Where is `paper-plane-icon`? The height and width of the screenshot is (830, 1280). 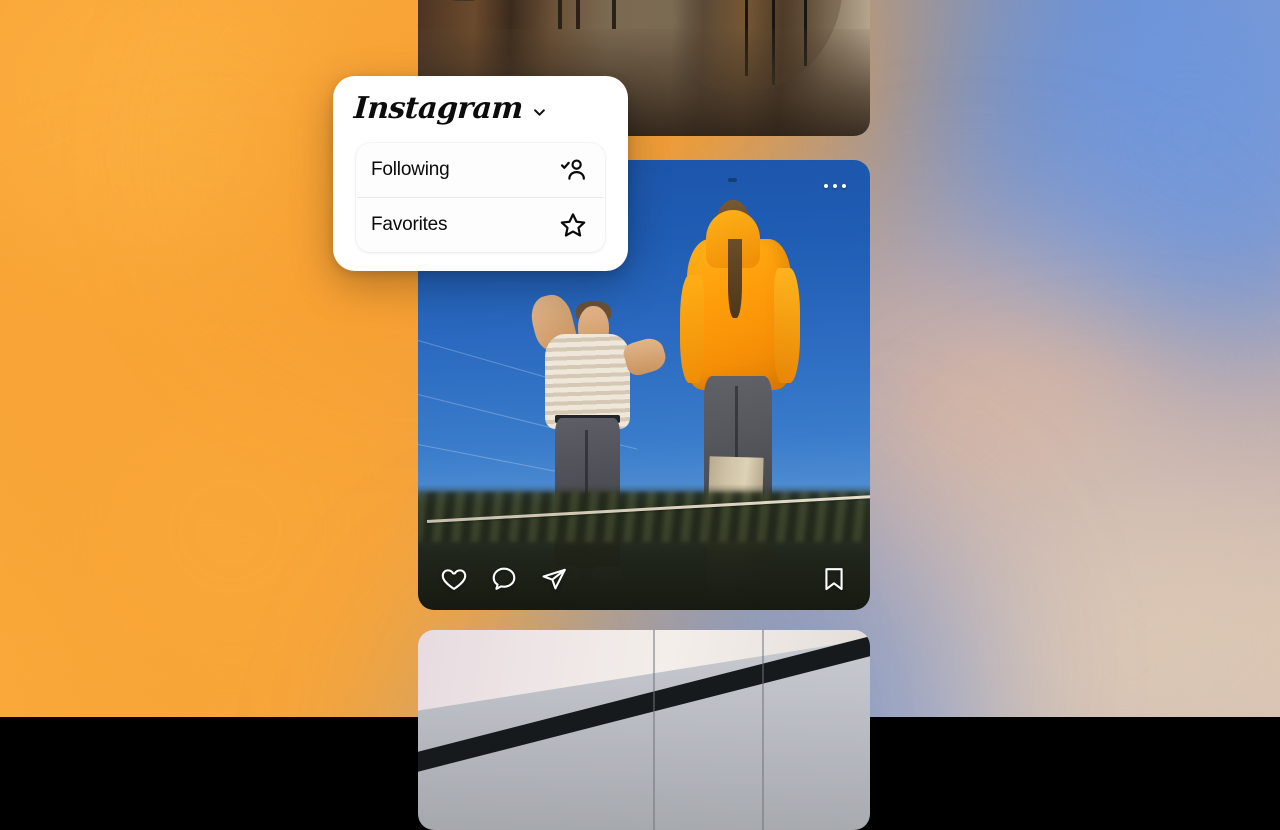
paper-plane-icon is located at coordinates (554, 579).